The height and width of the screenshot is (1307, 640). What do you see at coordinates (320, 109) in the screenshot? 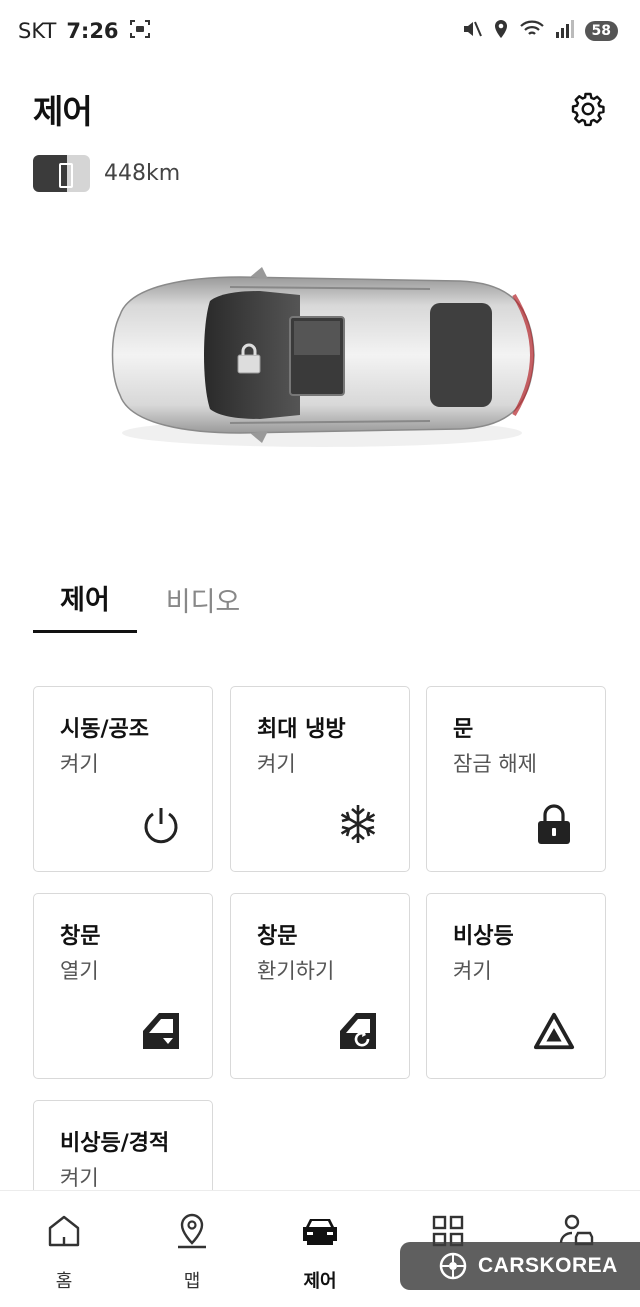
I see `page-header: 제어` at bounding box center [320, 109].